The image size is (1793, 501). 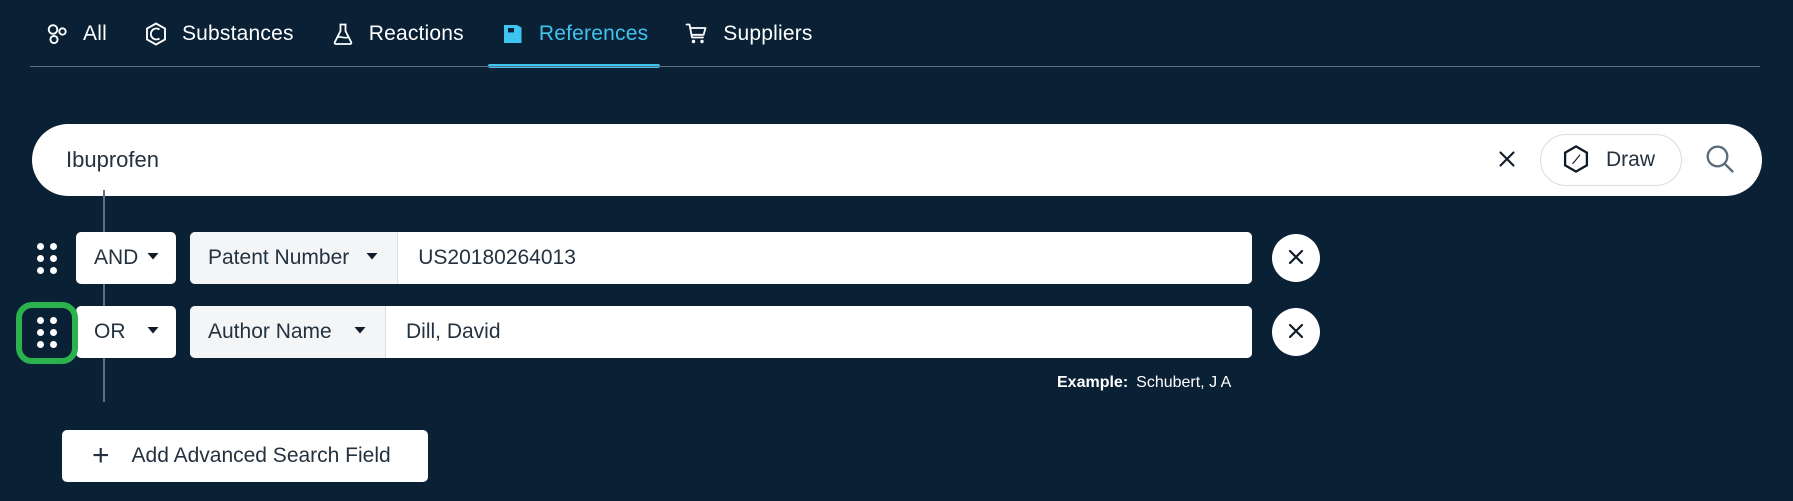 I want to click on plus-icon: +, so click(x=101, y=455).